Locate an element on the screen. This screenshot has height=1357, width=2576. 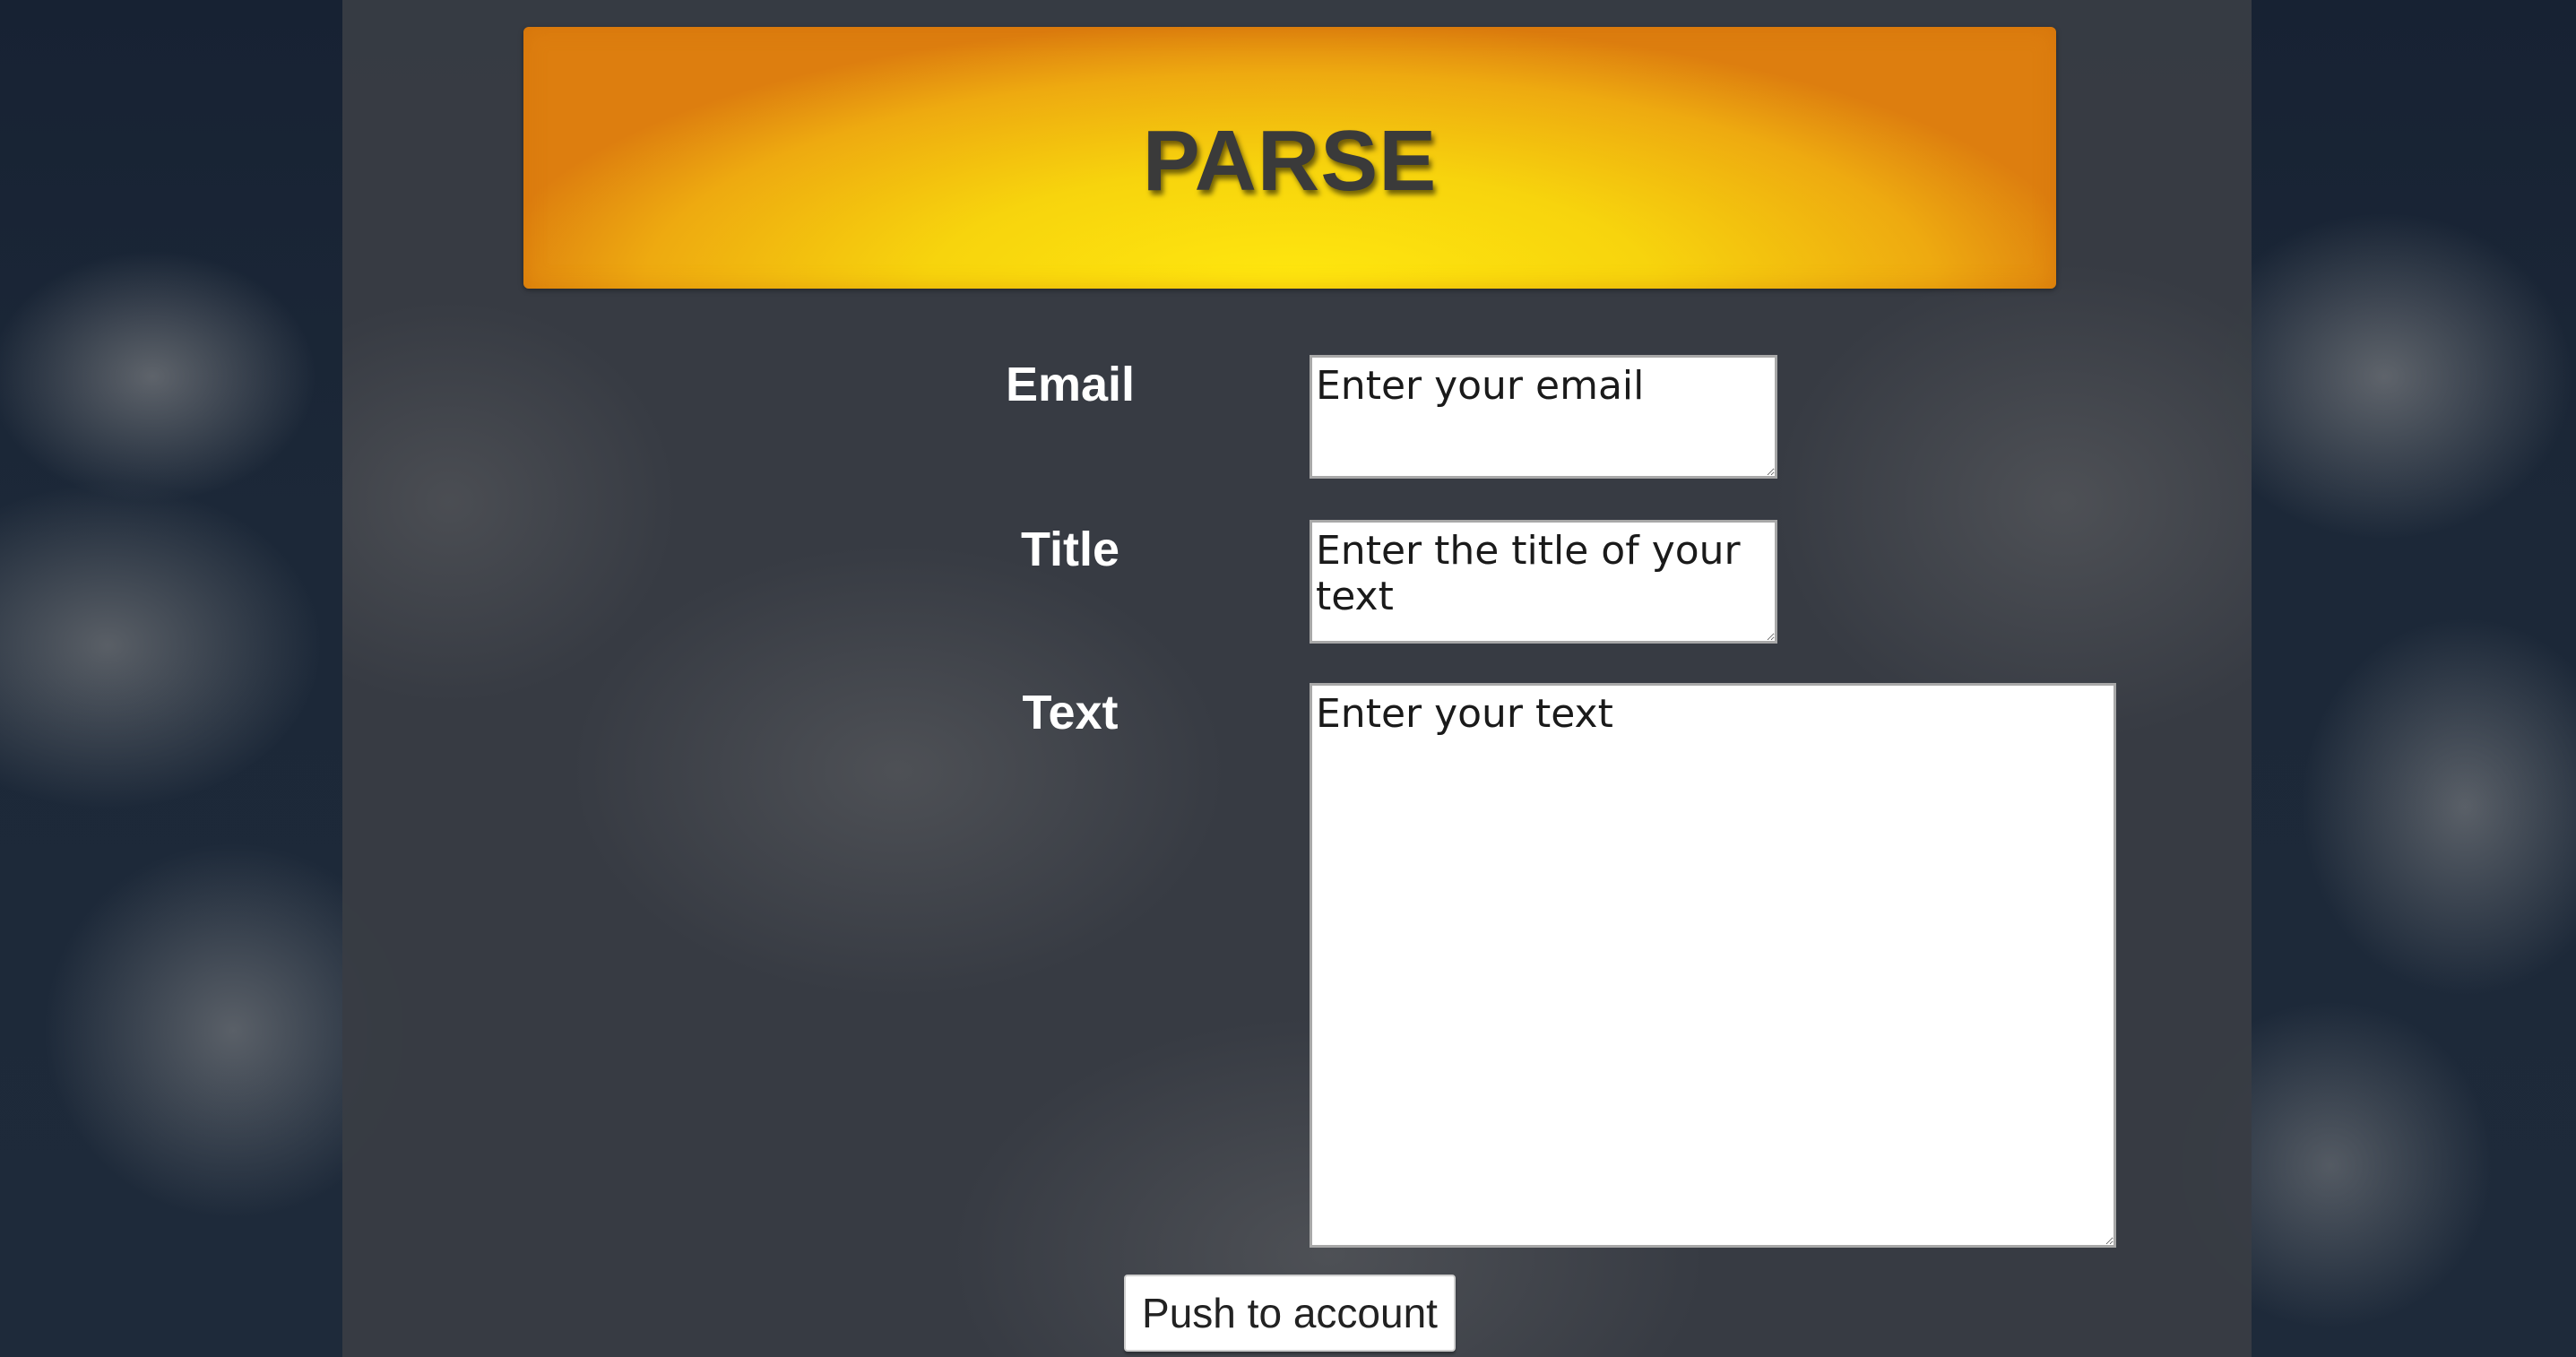
push-to-account-button: Push to account is located at coordinates (1290, 1313).